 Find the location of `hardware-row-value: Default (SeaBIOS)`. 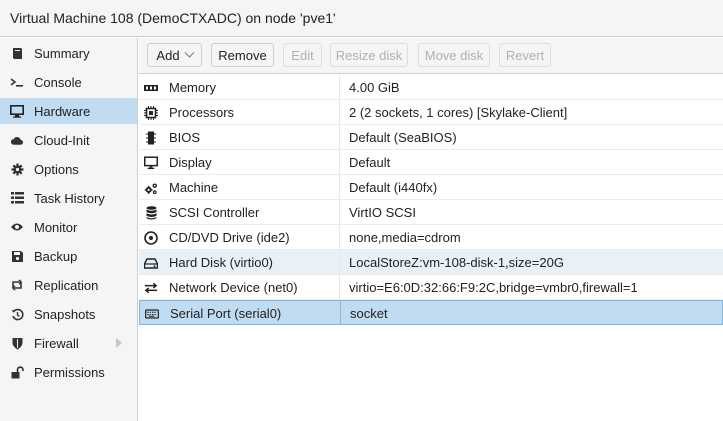

hardware-row-value: Default (SeaBIOS) is located at coordinates (403, 137).